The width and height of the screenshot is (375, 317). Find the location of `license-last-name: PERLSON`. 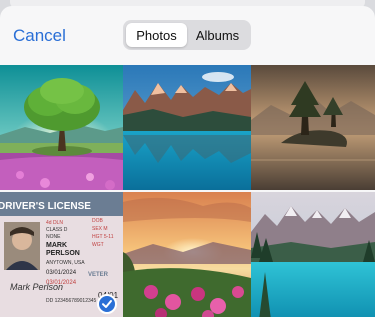

license-last-name: PERLSON is located at coordinates (63, 253).